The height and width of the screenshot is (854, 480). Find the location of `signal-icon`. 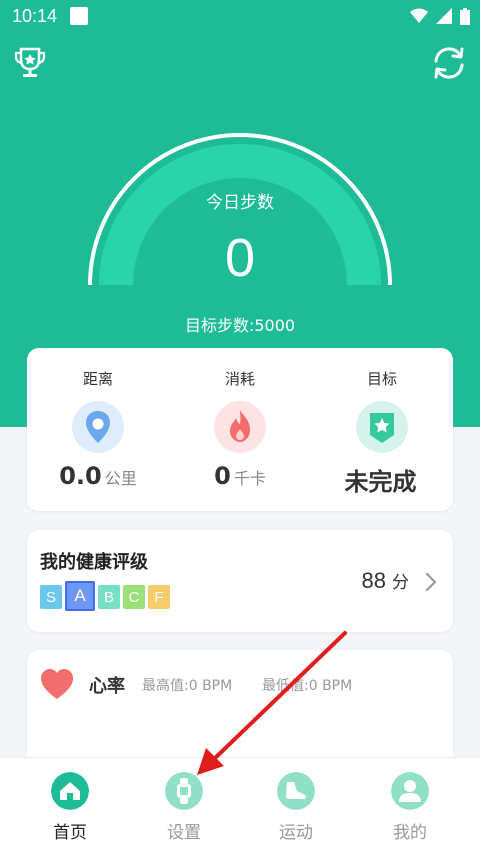

signal-icon is located at coordinates (444, 16).